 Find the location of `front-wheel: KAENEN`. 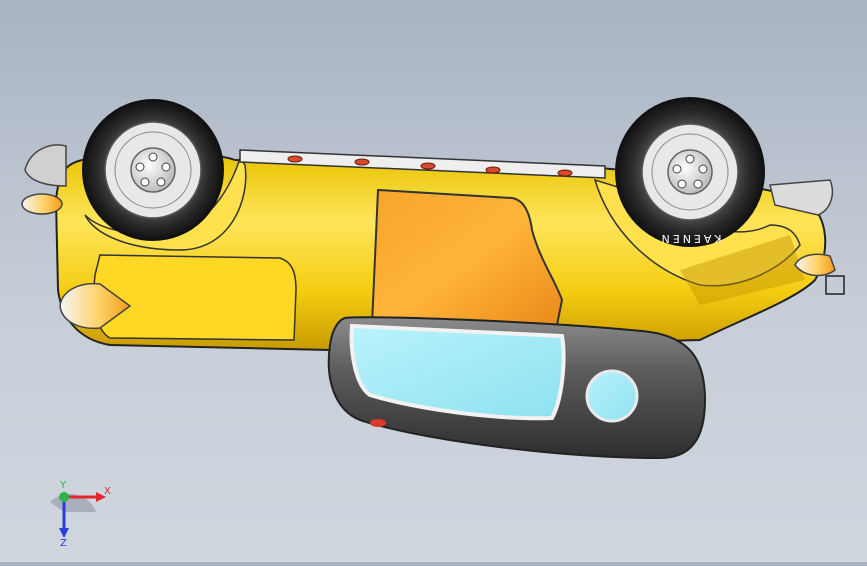

front-wheel: KAENEN is located at coordinates (690, 172).